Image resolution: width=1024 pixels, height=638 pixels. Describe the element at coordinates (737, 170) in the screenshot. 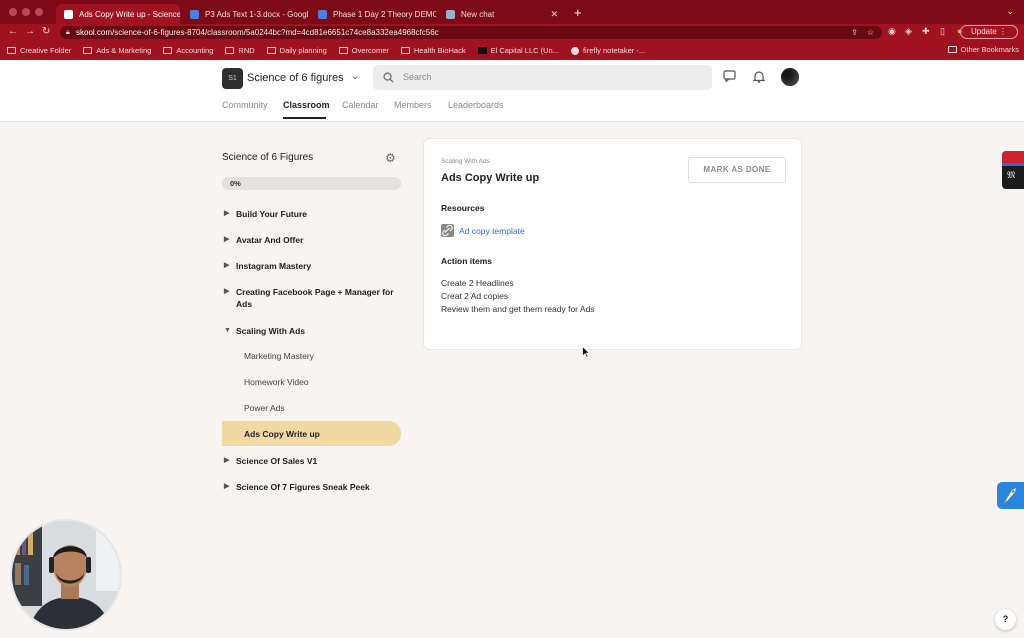

I see `mark-as-done-button: MARK AS DONE` at that location.